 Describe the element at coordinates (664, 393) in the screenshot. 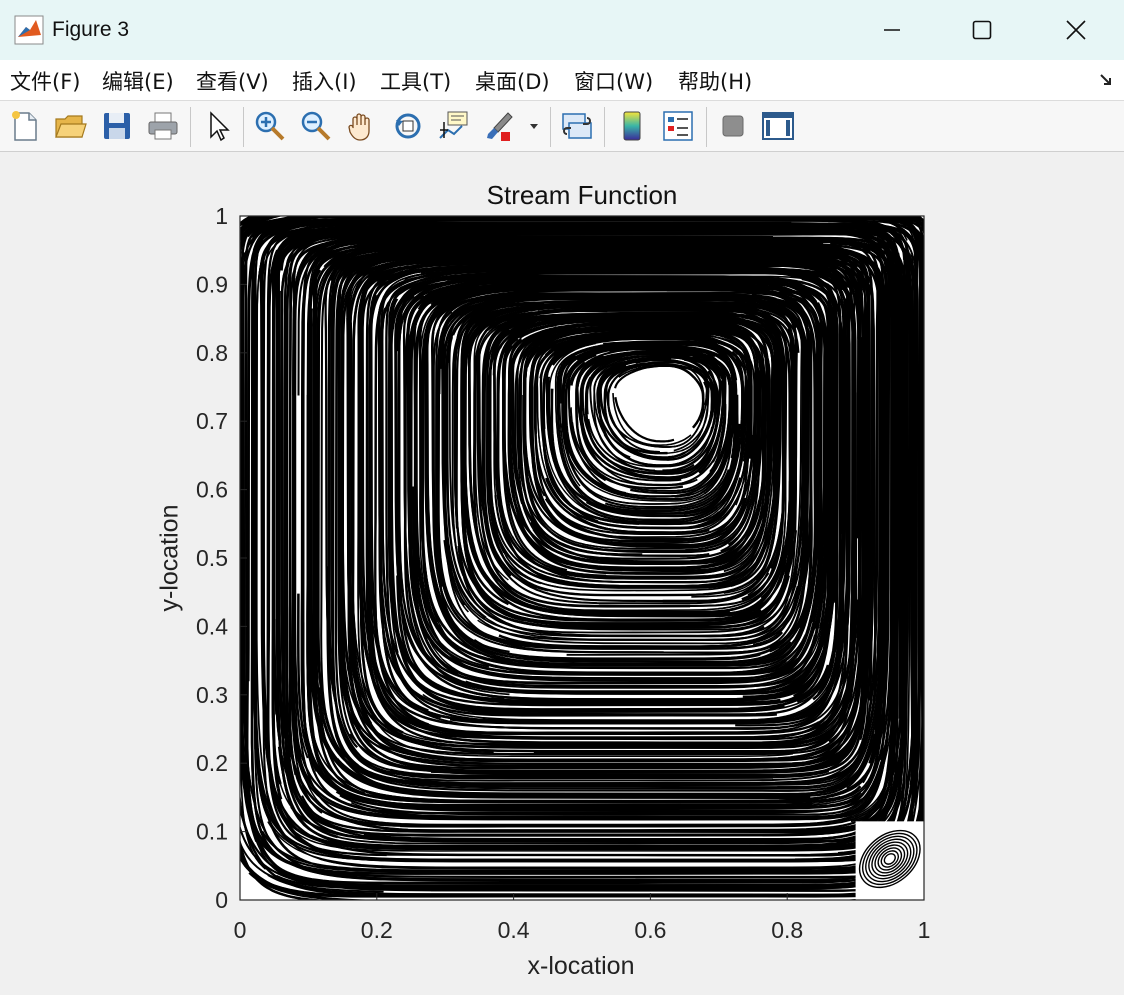

I see `vortex-eye` at that location.